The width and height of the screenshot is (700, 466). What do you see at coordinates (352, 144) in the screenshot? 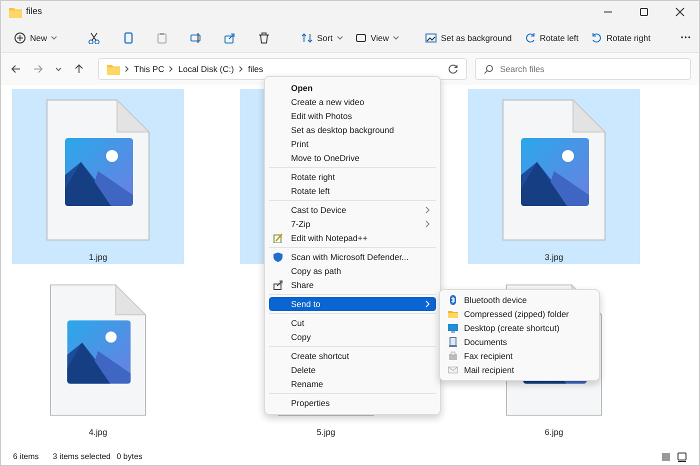
I see `menu-item: Print` at bounding box center [352, 144].